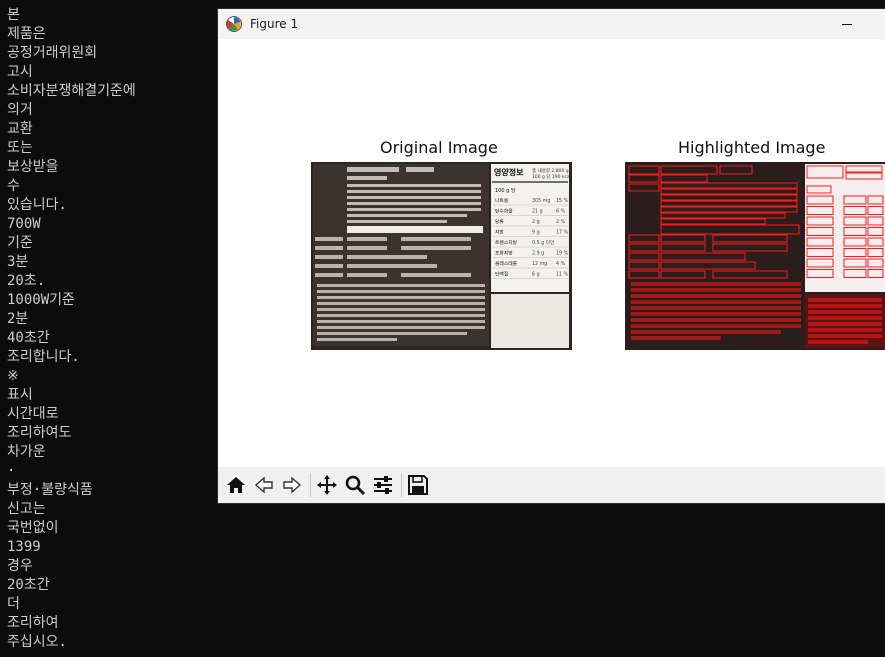 The image size is (885, 657). Describe the element at coordinates (50, 490) in the screenshot. I see `terminal-line: 부정·불량식품` at that location.